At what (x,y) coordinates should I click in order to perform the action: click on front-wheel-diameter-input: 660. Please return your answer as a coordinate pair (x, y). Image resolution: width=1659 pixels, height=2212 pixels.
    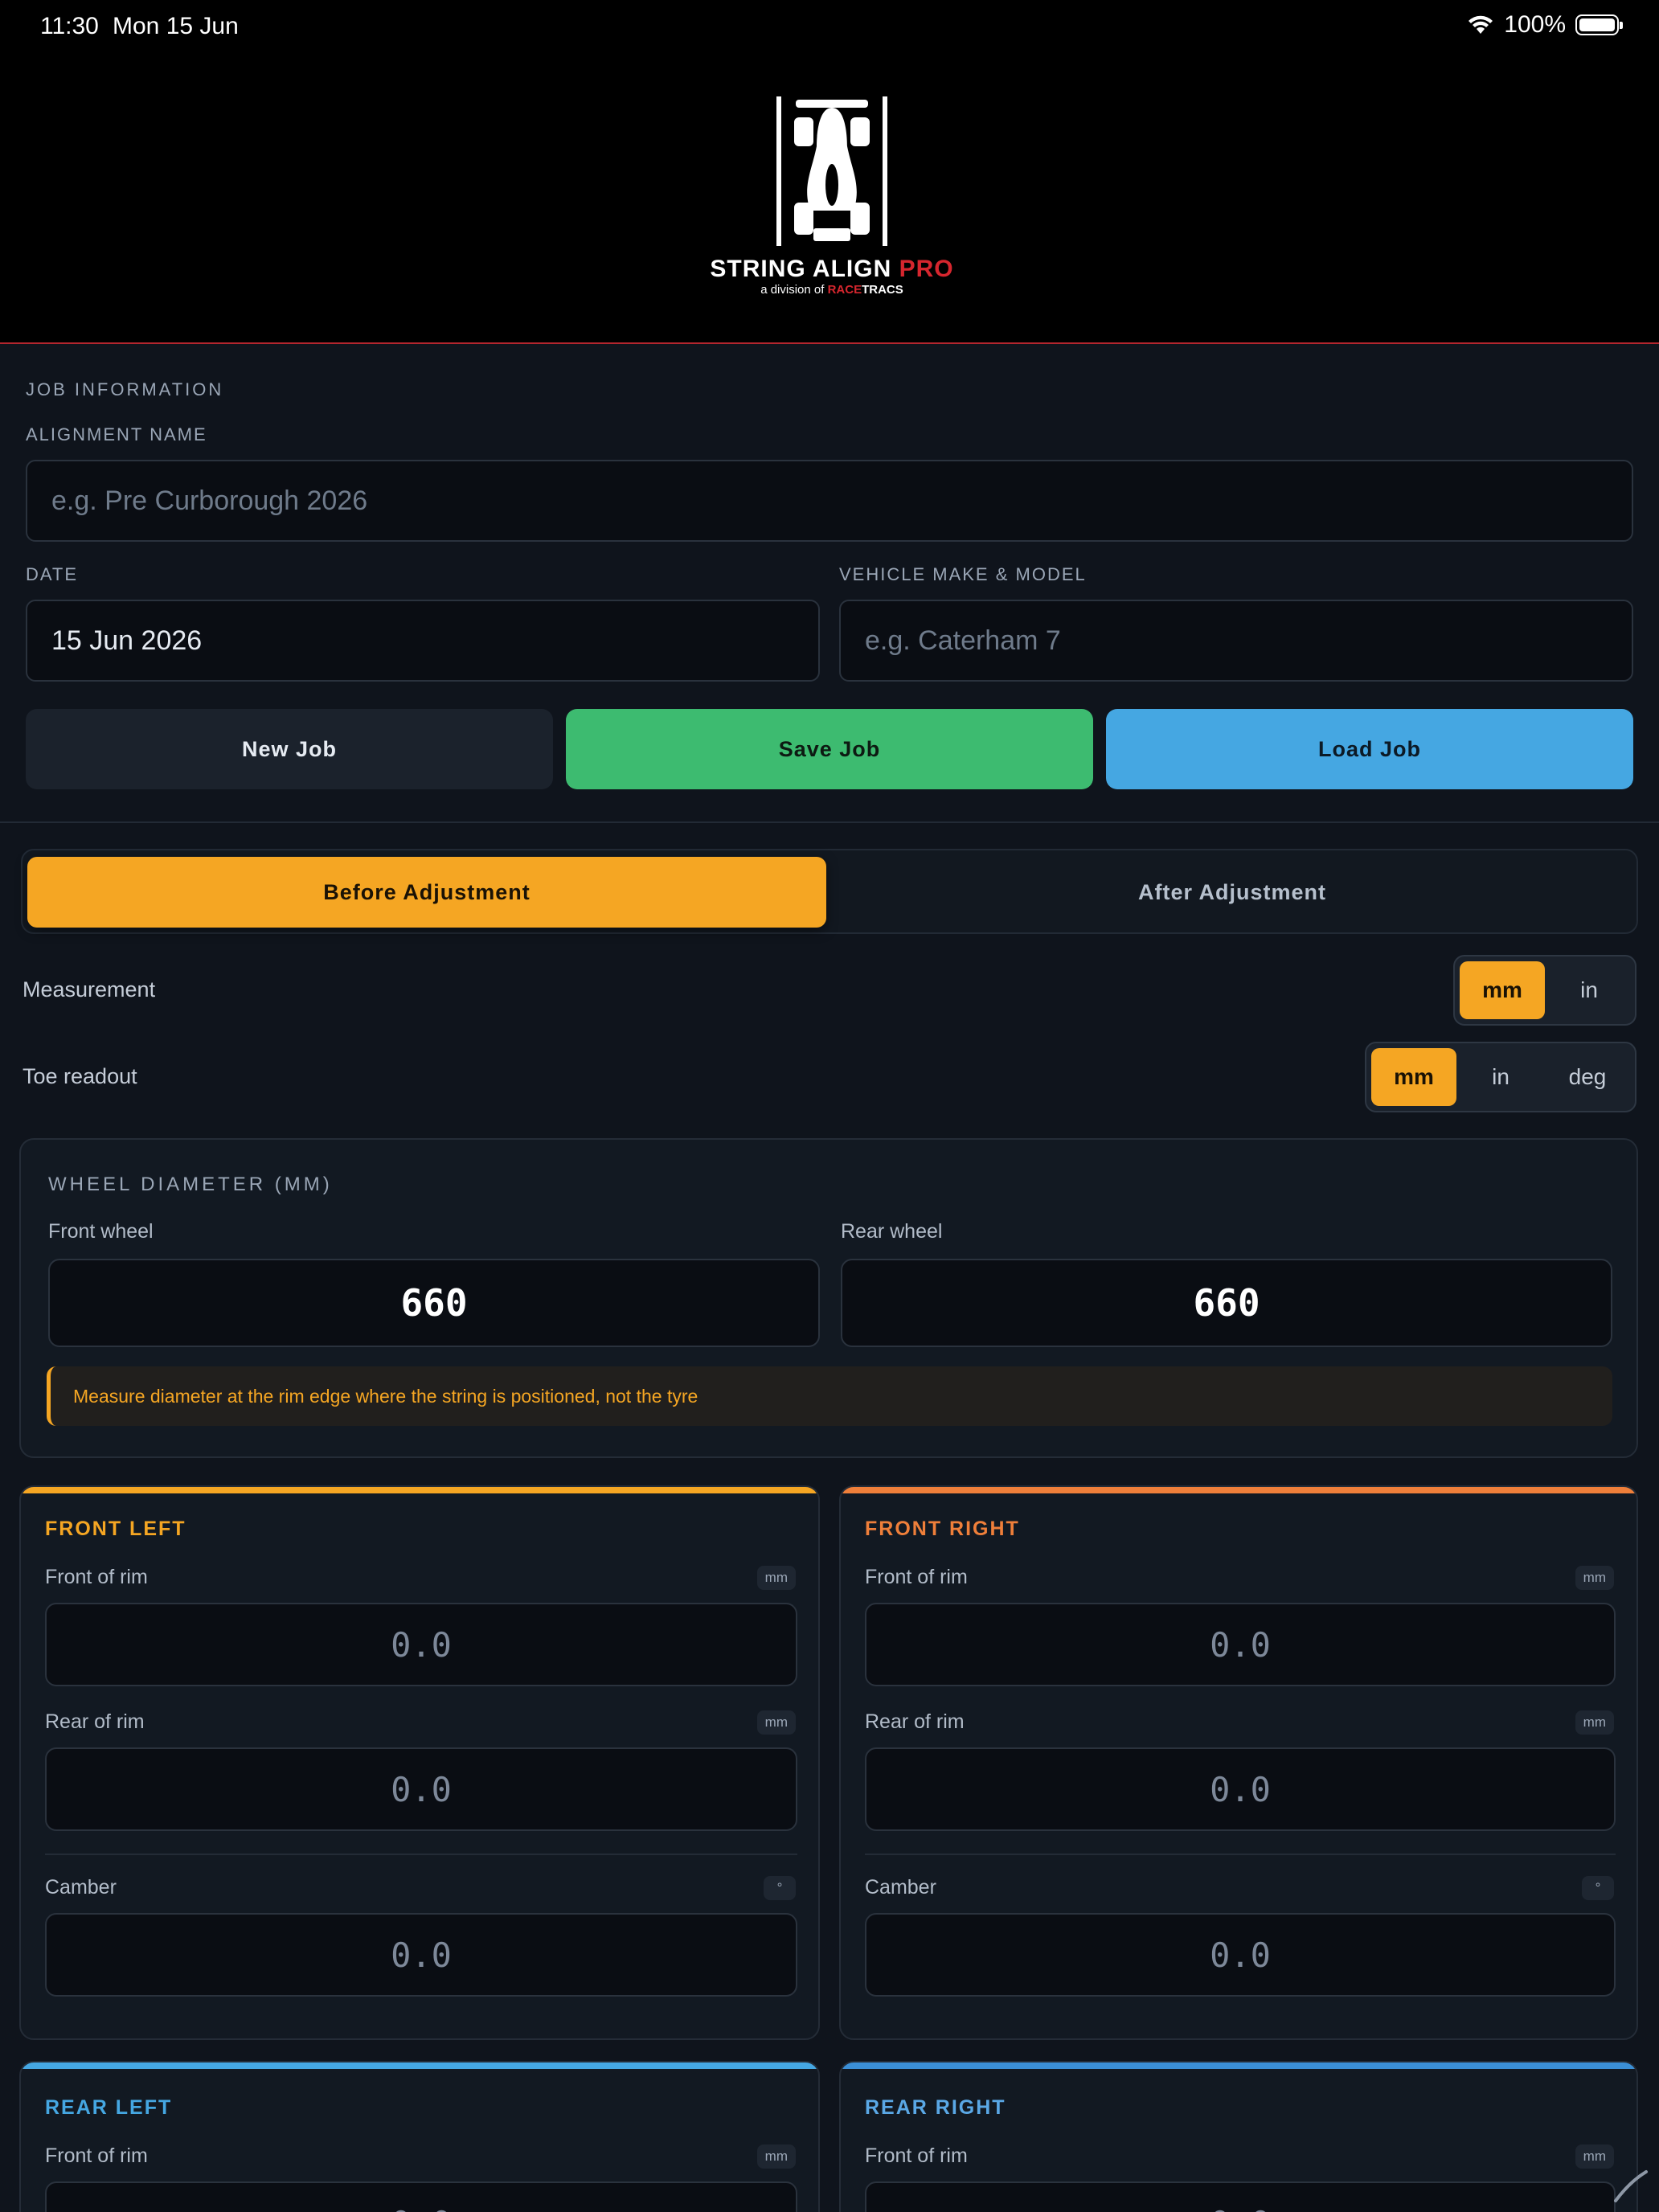
    Looking at the image, I should click on (434, 1303).